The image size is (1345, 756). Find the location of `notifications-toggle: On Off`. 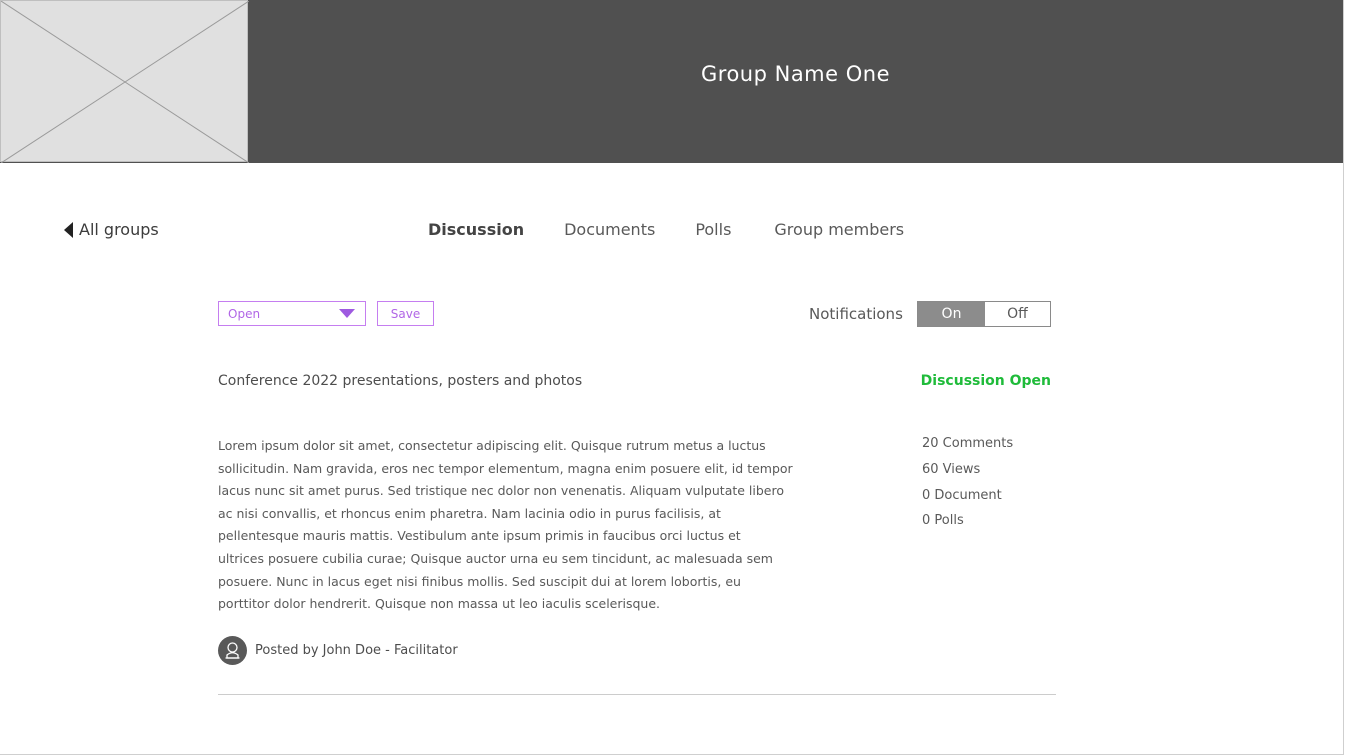

notifications-toggle: On Off is located at coordinates (984, 314).